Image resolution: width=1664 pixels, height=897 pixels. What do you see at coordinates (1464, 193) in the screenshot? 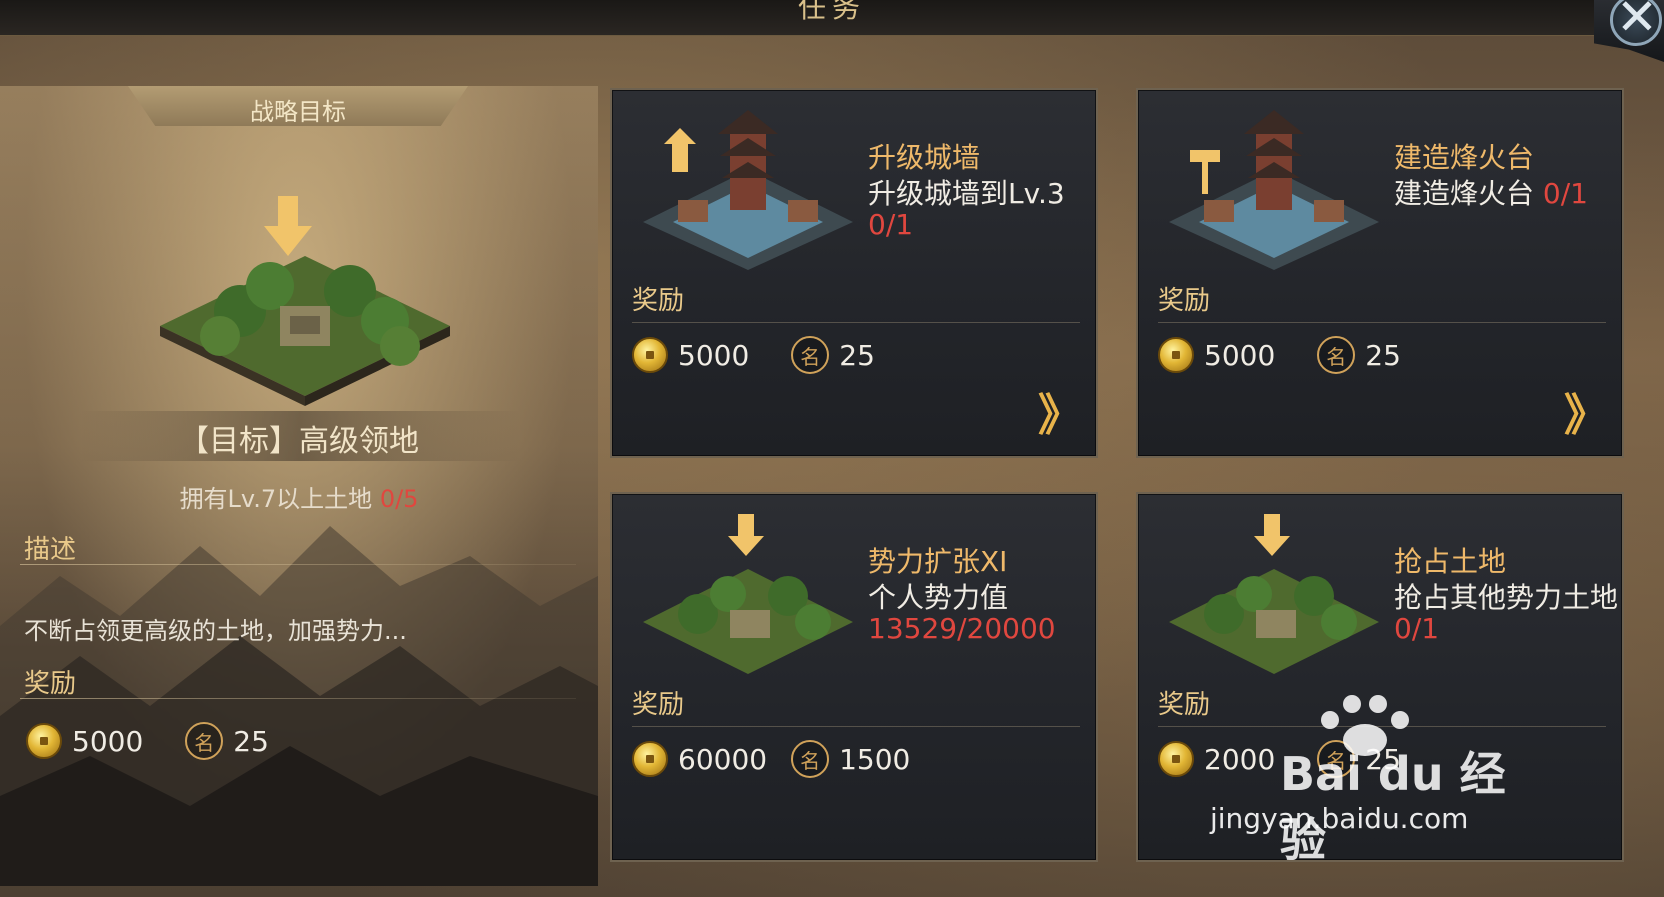
I see `card-subtitle-text: 建造烽火台` at bounding box center [1464, 193].